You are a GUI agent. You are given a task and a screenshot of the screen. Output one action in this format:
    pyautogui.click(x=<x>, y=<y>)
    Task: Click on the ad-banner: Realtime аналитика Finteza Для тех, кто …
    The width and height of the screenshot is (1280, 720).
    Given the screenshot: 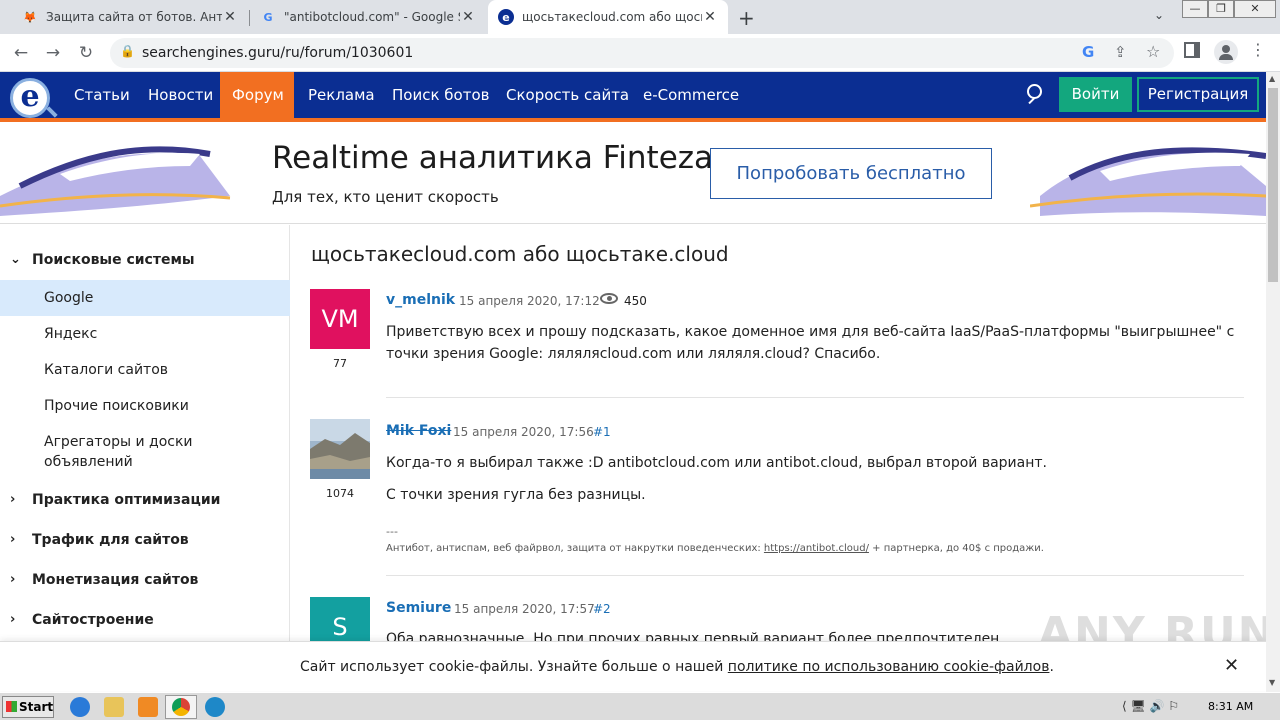 What is the action you would take?
    pyautogui.click(x=633, y=175)
    